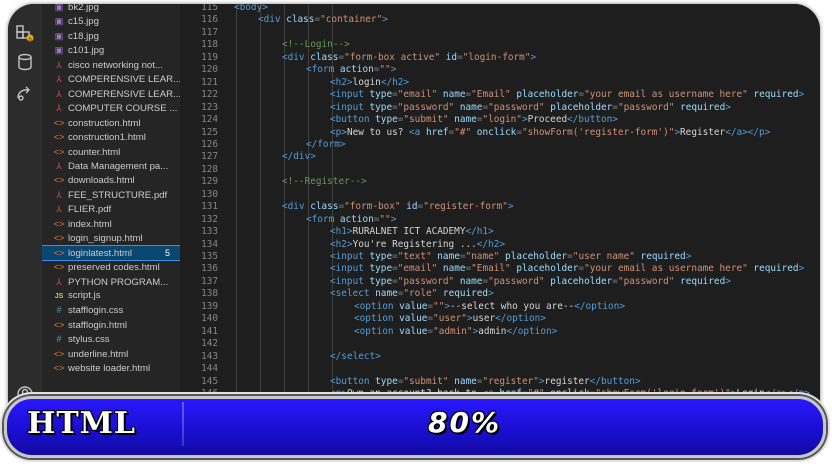 The image size is (832, 469). Describe the element at coordinates (482, 256) in the screenshot. I see `code-token: "name"` at that location.